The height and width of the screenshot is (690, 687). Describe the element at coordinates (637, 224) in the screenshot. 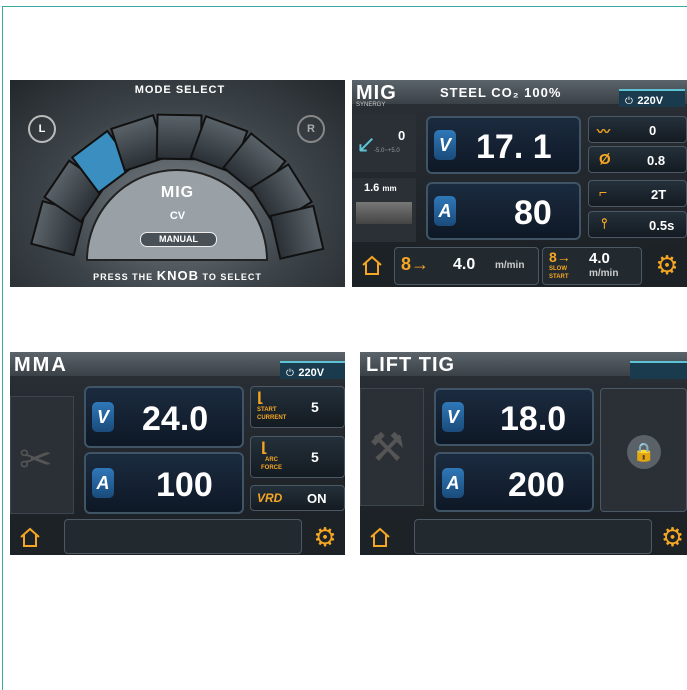

I see `burnback-box: ⫯ 0.5s` at that location.